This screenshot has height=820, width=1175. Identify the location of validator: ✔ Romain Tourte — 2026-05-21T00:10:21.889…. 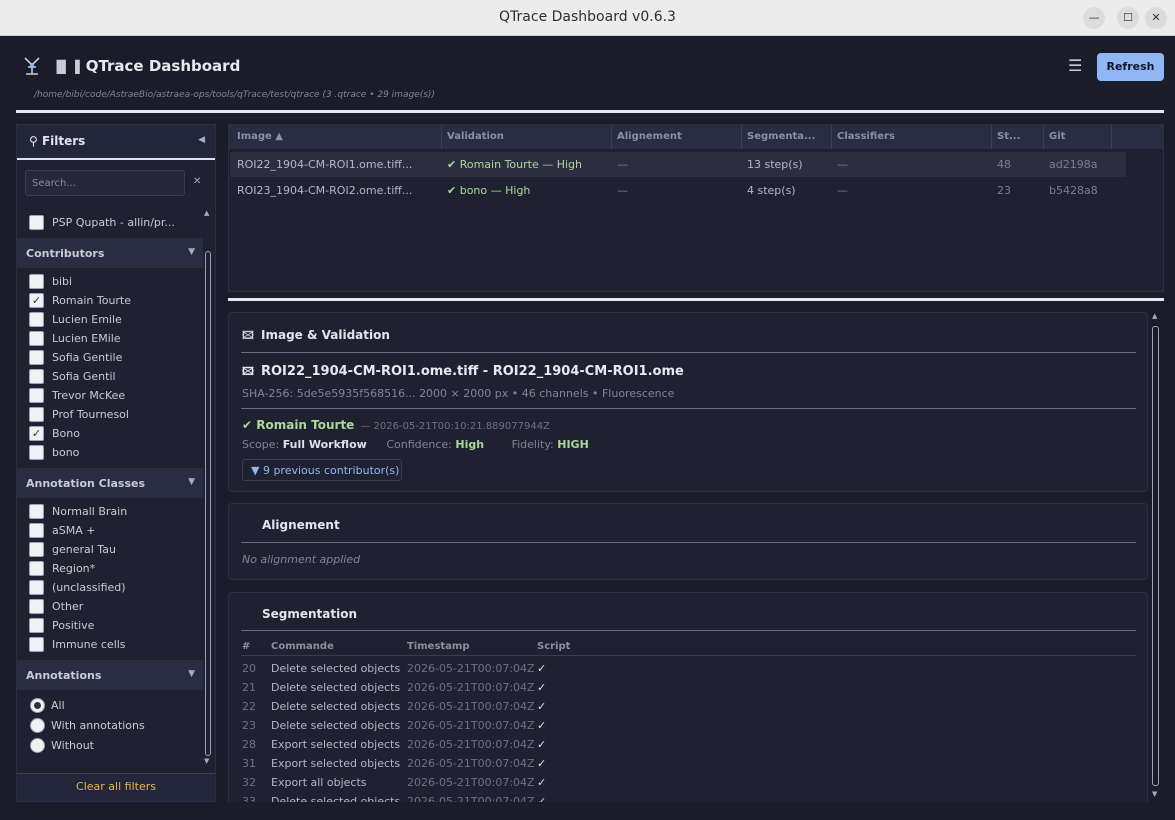
(396, 425).